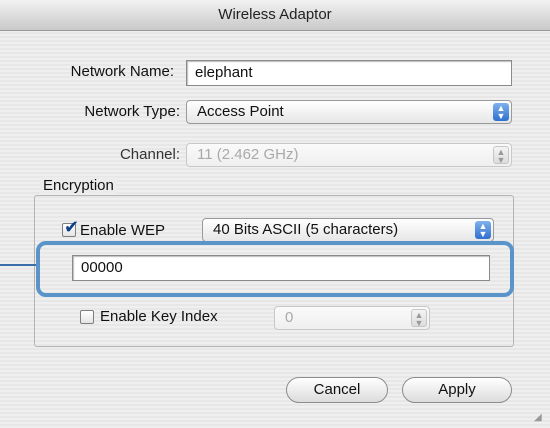 This screenshot has width=550, height=428. Describe the element at coordinates (87, 317) in the screenshot. I see `enable-key-index-checkbox` at that location.